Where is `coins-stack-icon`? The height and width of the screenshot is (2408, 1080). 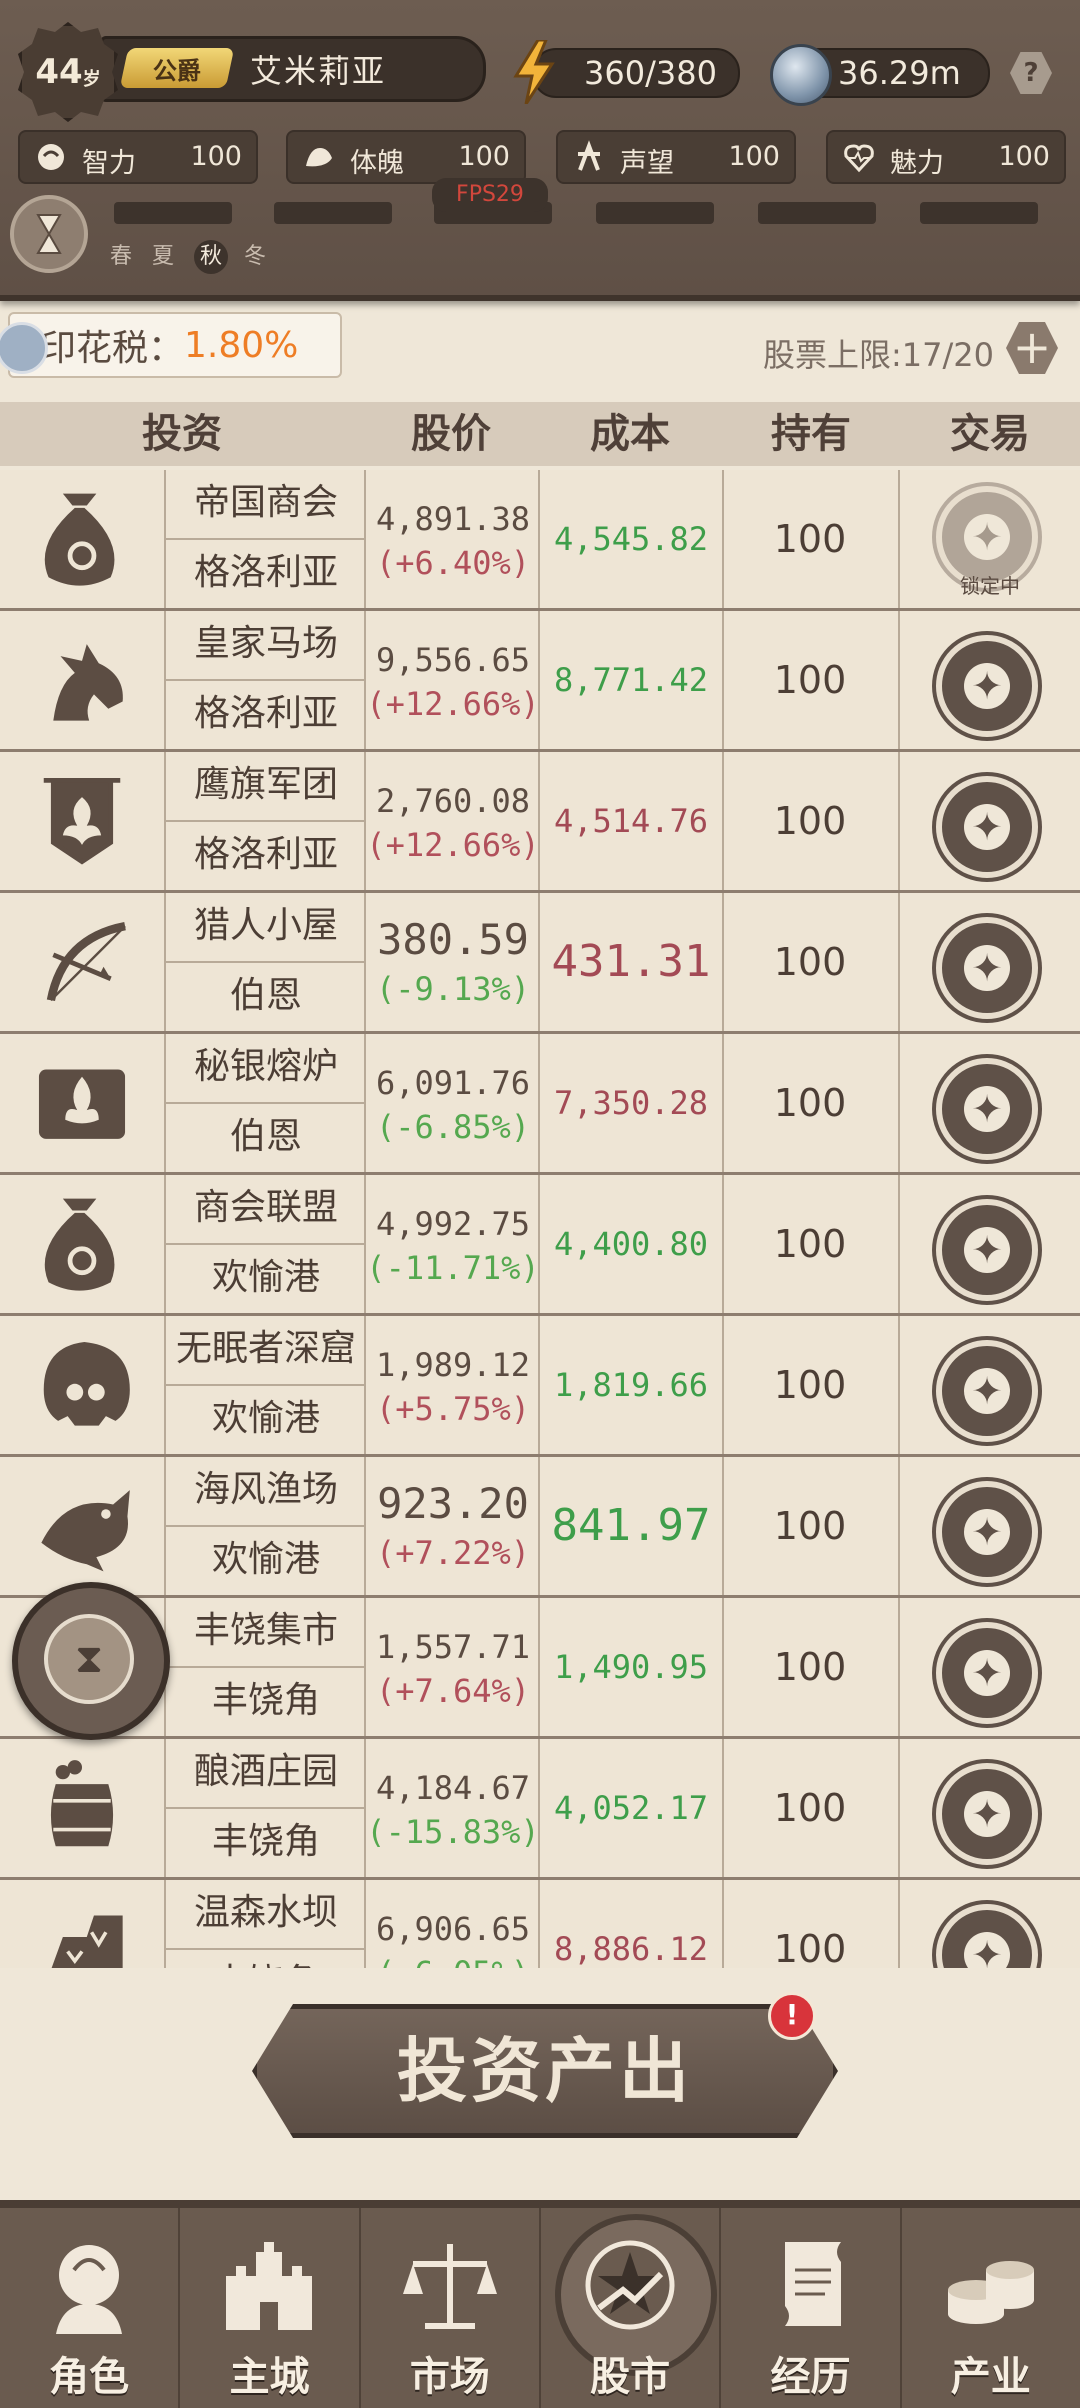
coins-stack-icon is located at coordinates (990, 2292).